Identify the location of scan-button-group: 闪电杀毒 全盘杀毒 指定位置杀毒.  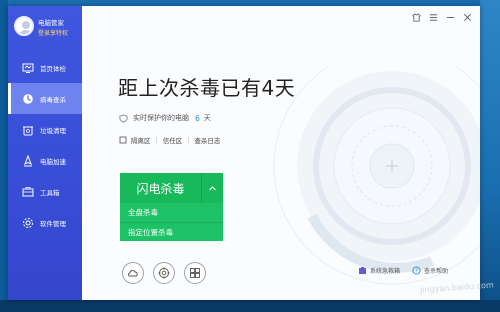
(171, 207).